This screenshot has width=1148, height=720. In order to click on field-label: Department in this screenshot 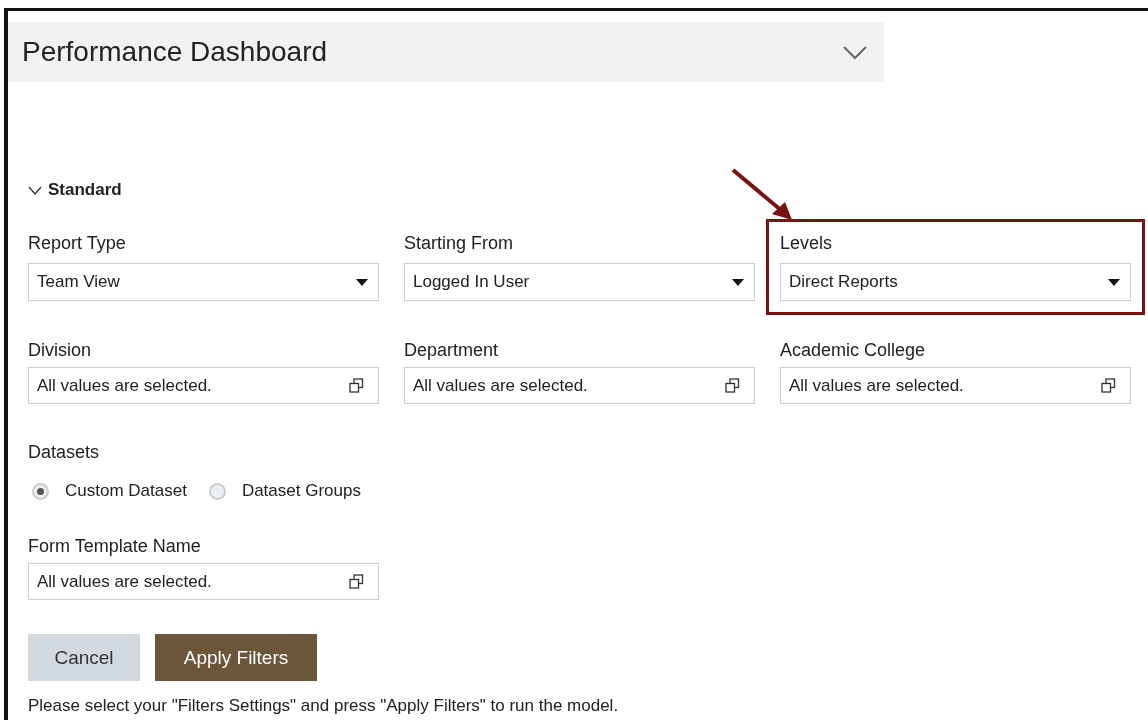, I will do `click(452, 350)`.